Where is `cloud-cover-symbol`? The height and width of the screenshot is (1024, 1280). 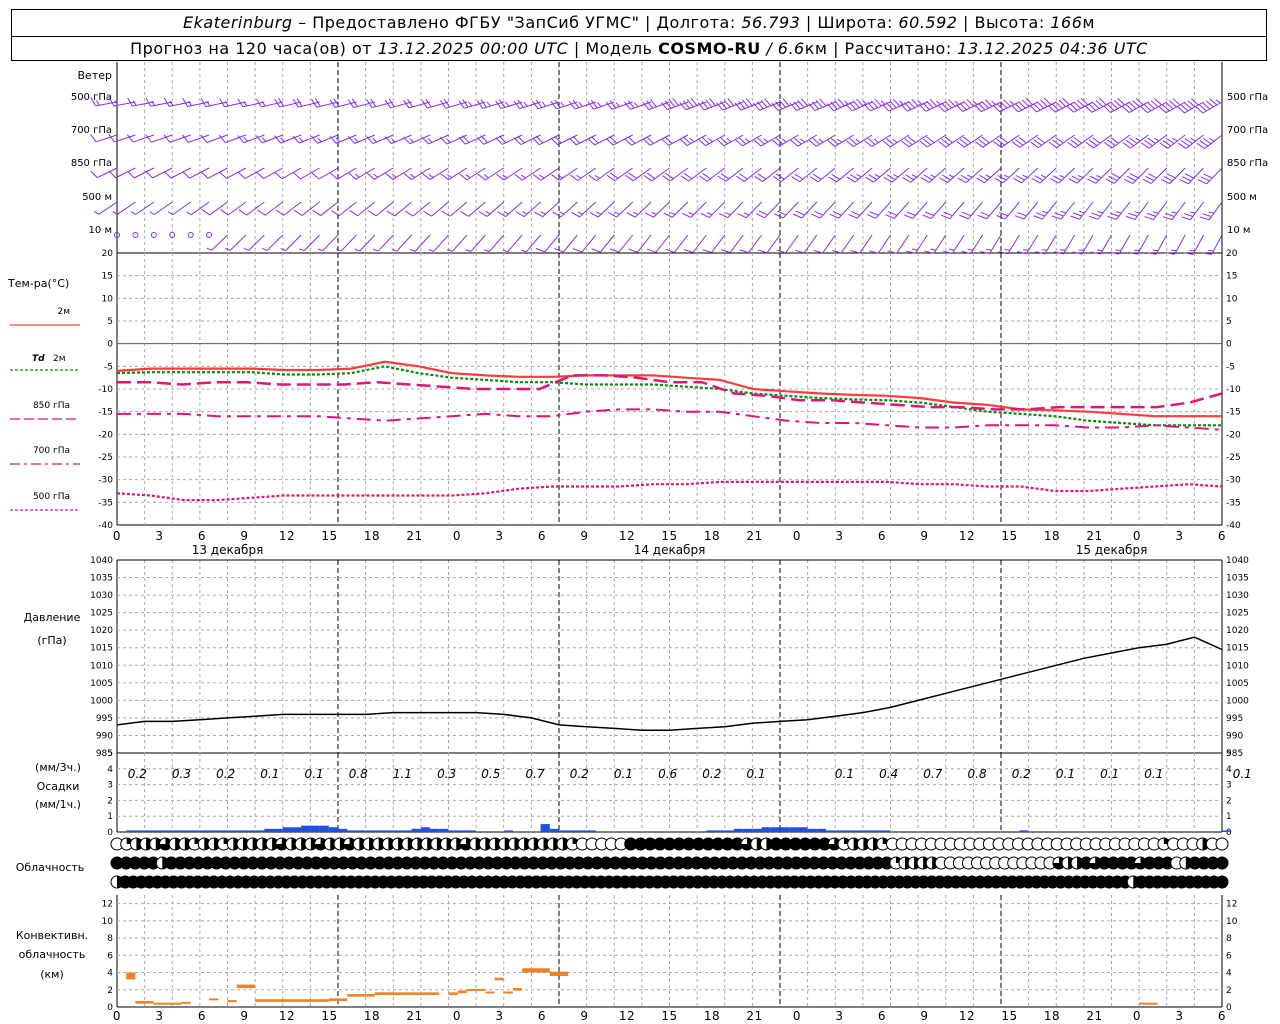 cloud-cover-symbol is located at coordinates (1222, 863).